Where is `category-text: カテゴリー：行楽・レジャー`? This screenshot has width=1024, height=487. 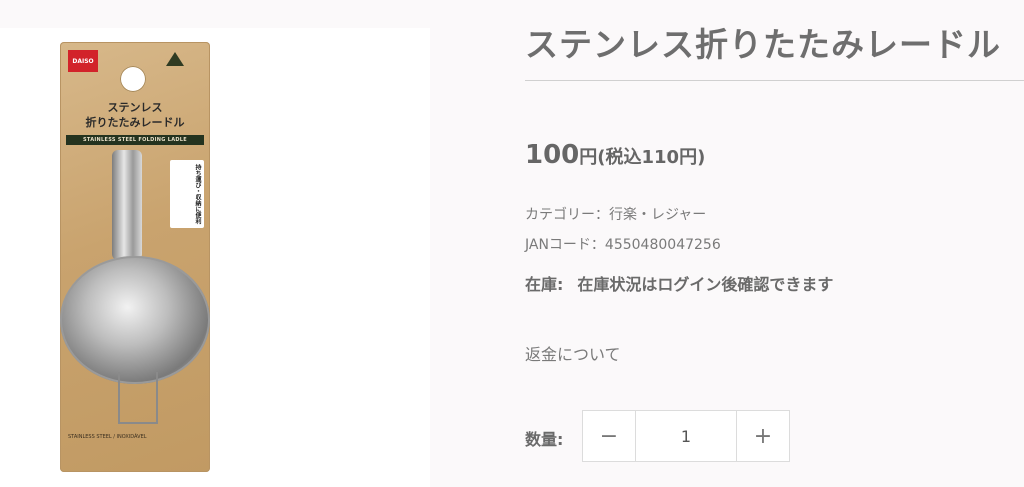 category-text: カテゴリー：行楽・レジャー is located at coordinates (616, 215).